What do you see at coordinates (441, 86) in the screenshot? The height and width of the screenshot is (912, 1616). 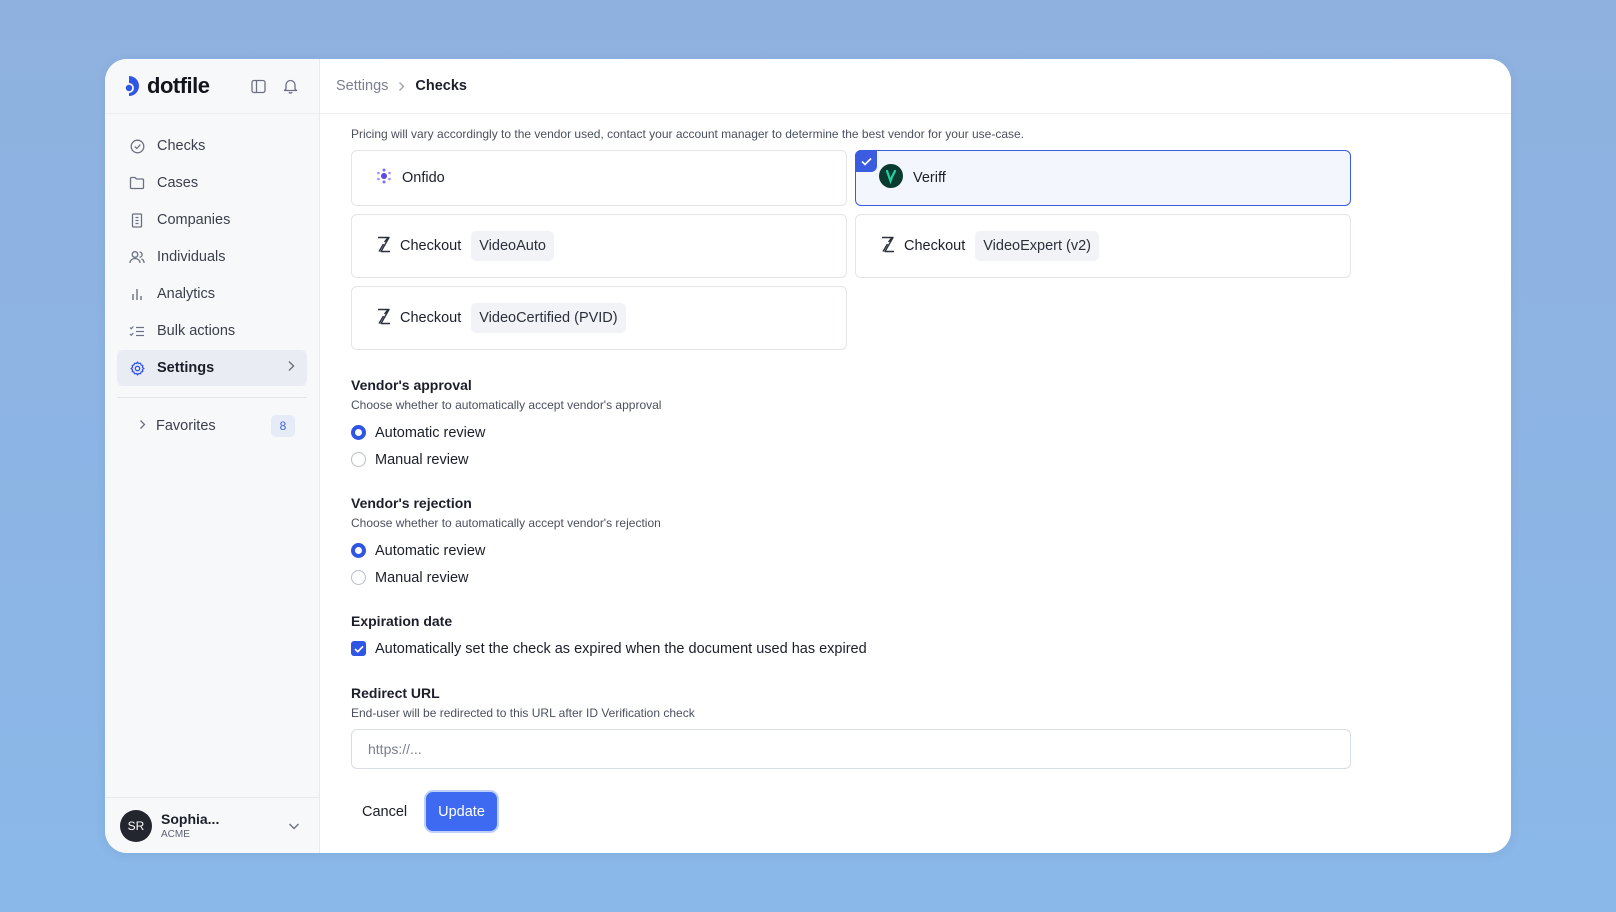 I see `breadcrumb-current: Checks` at bounding box center [441, 86].